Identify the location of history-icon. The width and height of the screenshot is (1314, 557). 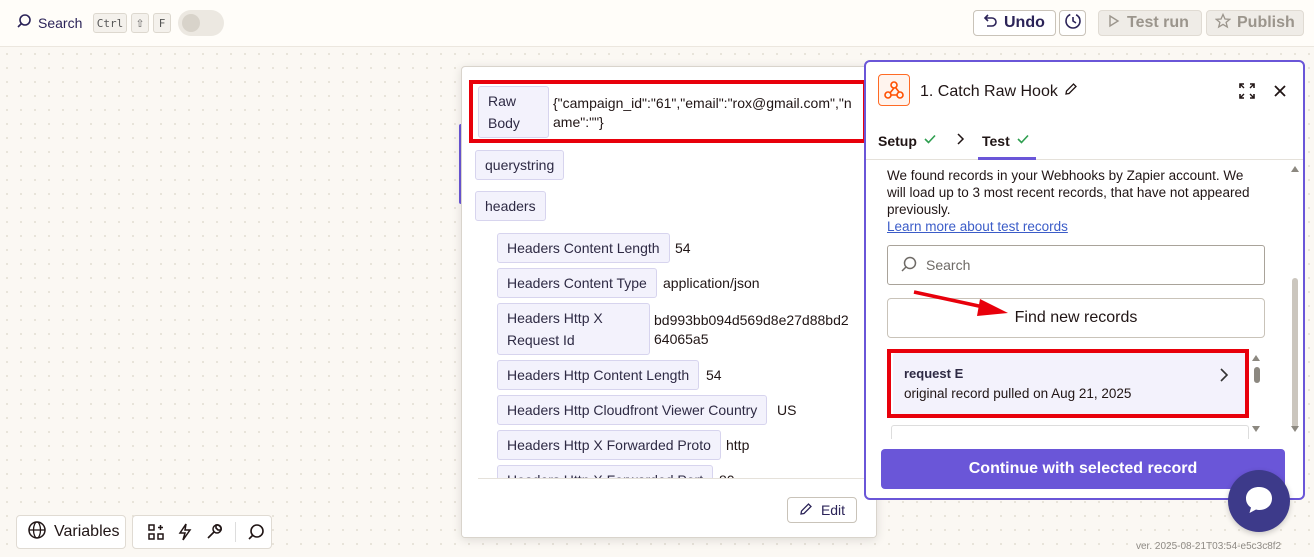
(1073, 23).